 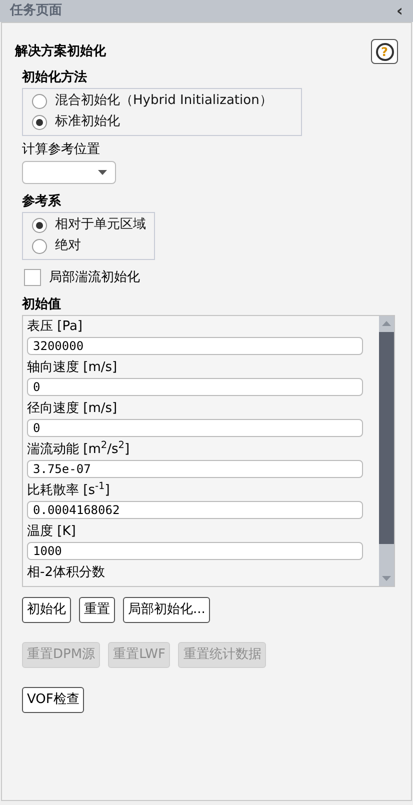 I want to click on field-label: 温度 [K], so click(x=52, y=531).